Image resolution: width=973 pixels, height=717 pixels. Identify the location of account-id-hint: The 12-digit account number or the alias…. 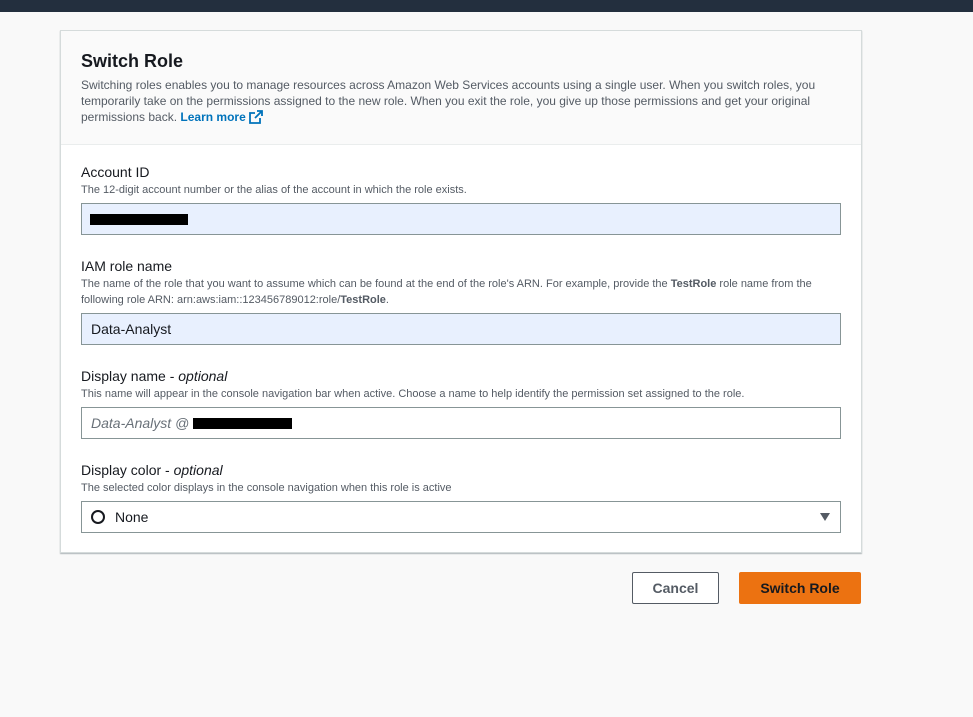
(274, 190).